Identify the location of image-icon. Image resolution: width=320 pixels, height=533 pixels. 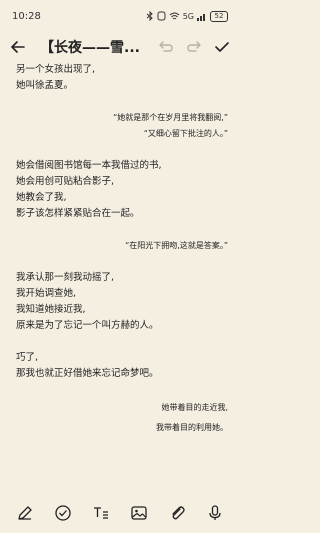
(139, 513).